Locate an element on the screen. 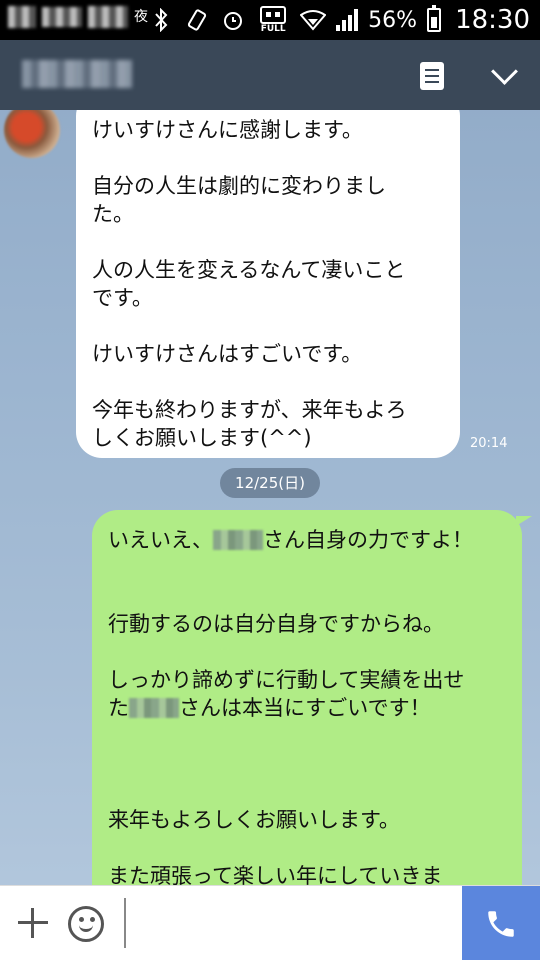 The width and height of the screenshot is (540, 960). night-label: 夜 is located at coordinates (141, 17).